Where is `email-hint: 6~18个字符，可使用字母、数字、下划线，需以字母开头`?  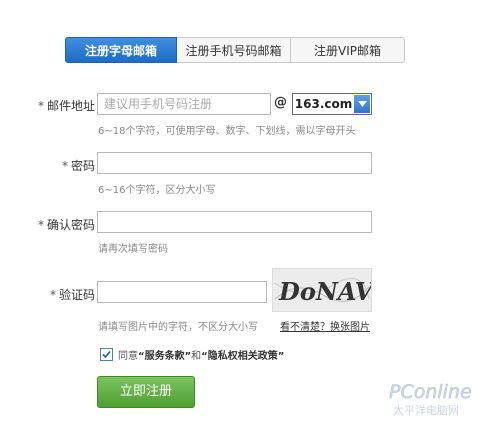 email-hint: 6~18个字符，可使用字母、数字、下划线，需以字母开头 is located at coordinates (227, 131).